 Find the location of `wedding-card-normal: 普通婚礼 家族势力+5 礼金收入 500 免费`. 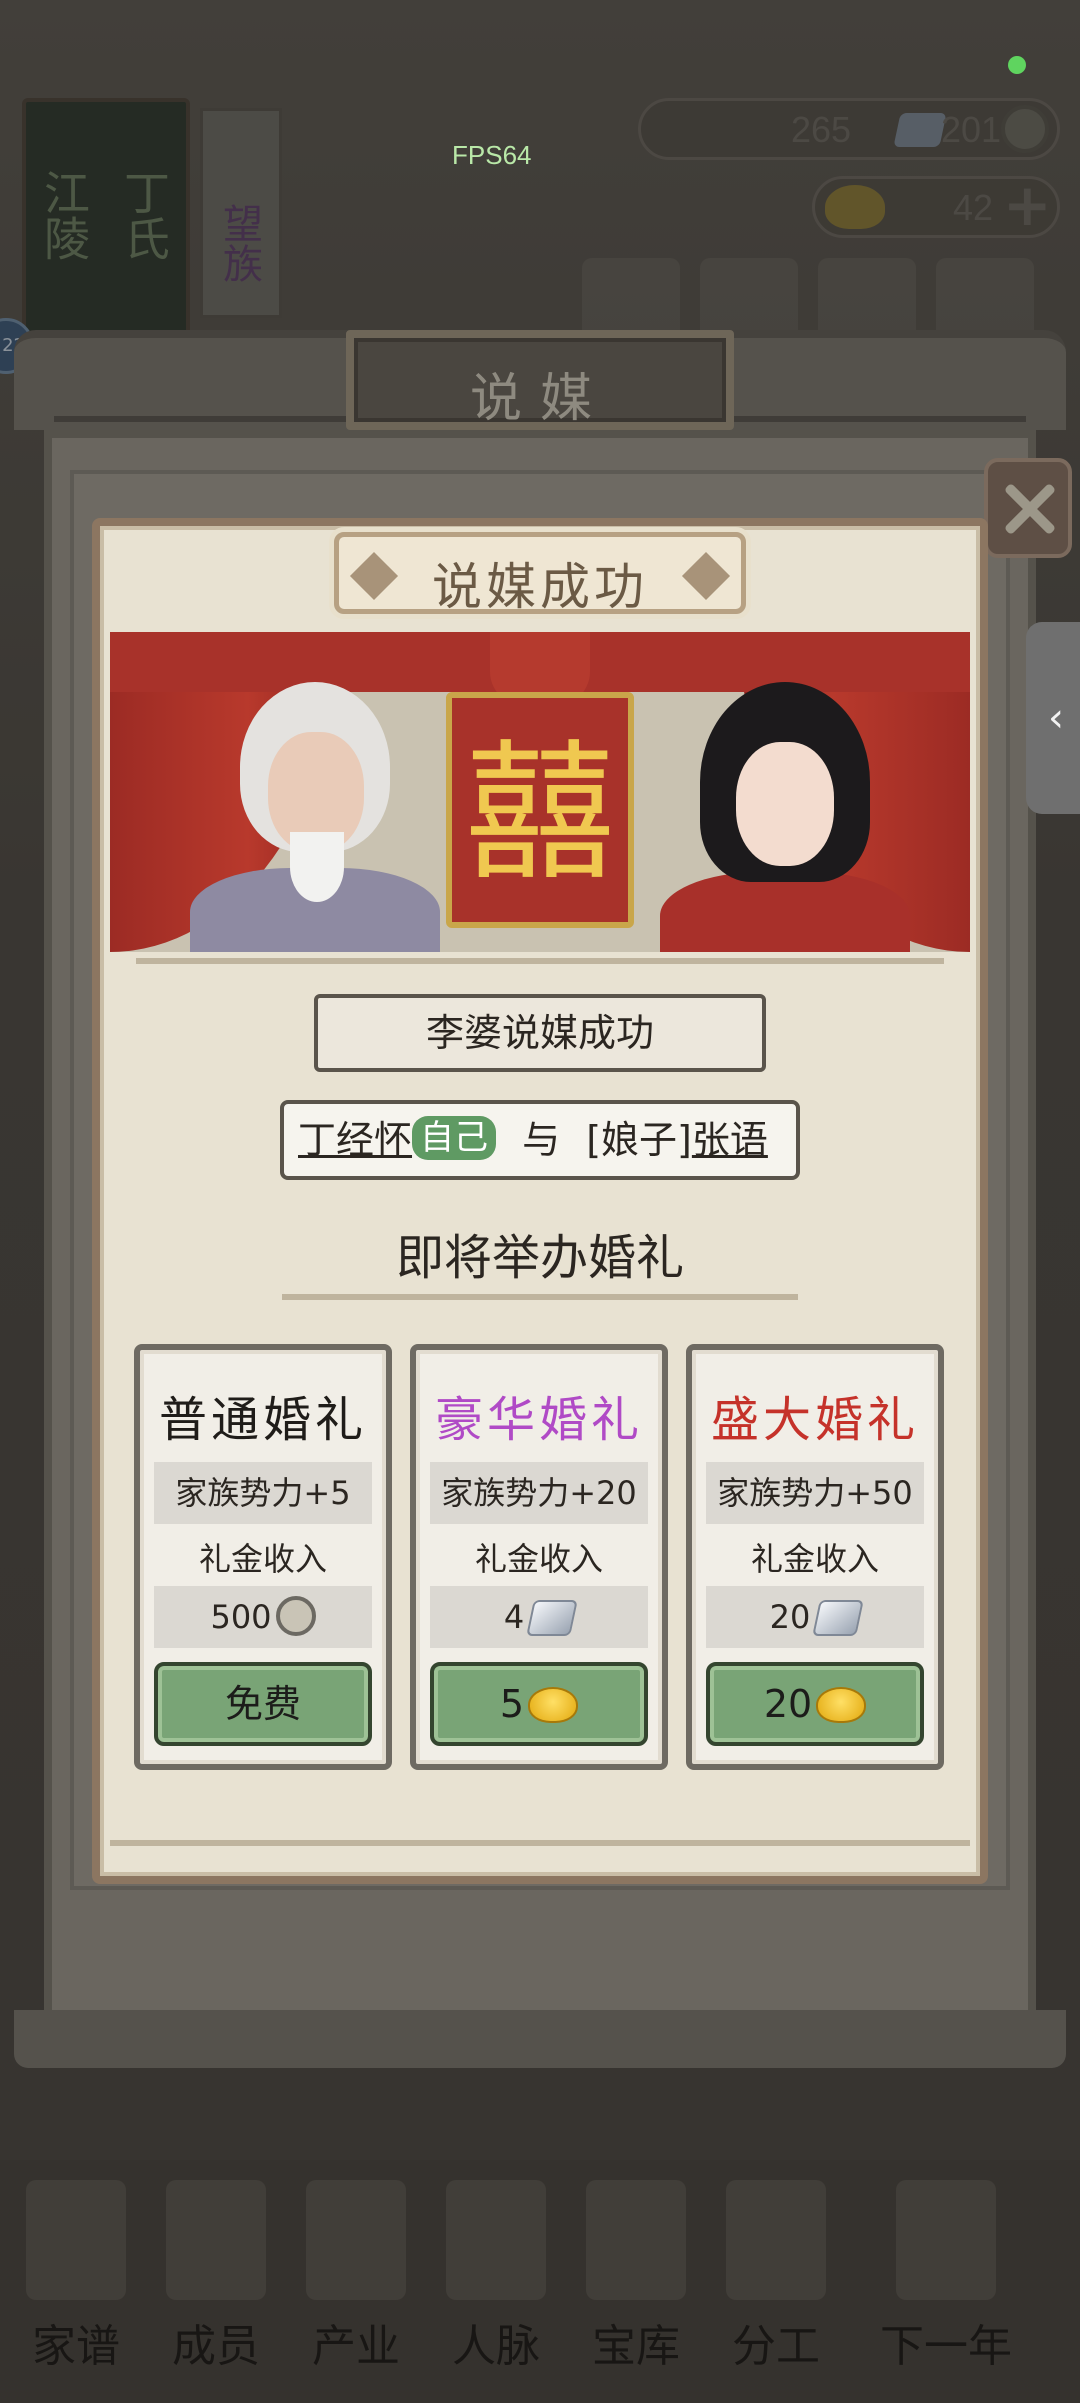

wedding-card-normal: 普通婚礼 家族势力+5 礼金收入 500 免费 is located at coordinates (263, 1557).